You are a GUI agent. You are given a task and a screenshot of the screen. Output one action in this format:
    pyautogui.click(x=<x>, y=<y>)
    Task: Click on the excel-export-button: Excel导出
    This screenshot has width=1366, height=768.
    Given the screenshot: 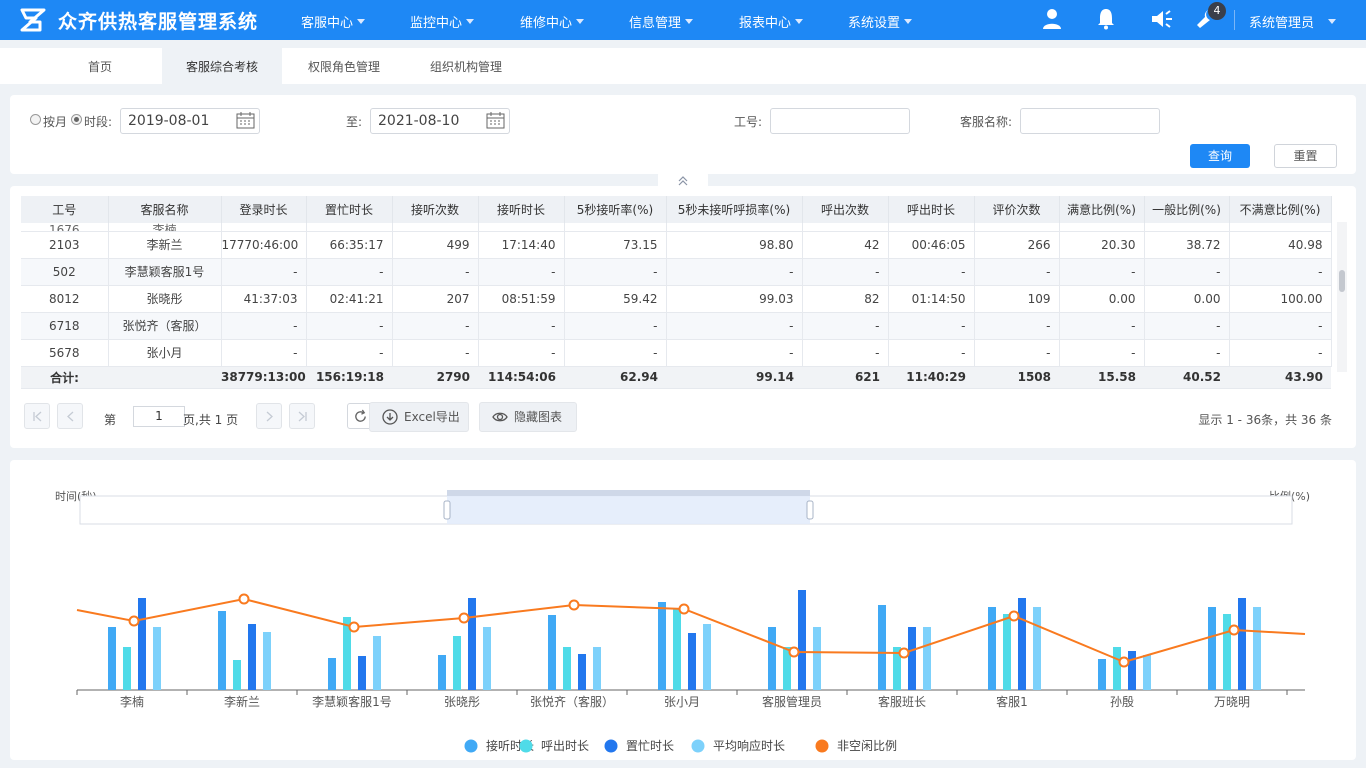 What is the action you would take?
    pyautogui.click(x=419, y=417)
    